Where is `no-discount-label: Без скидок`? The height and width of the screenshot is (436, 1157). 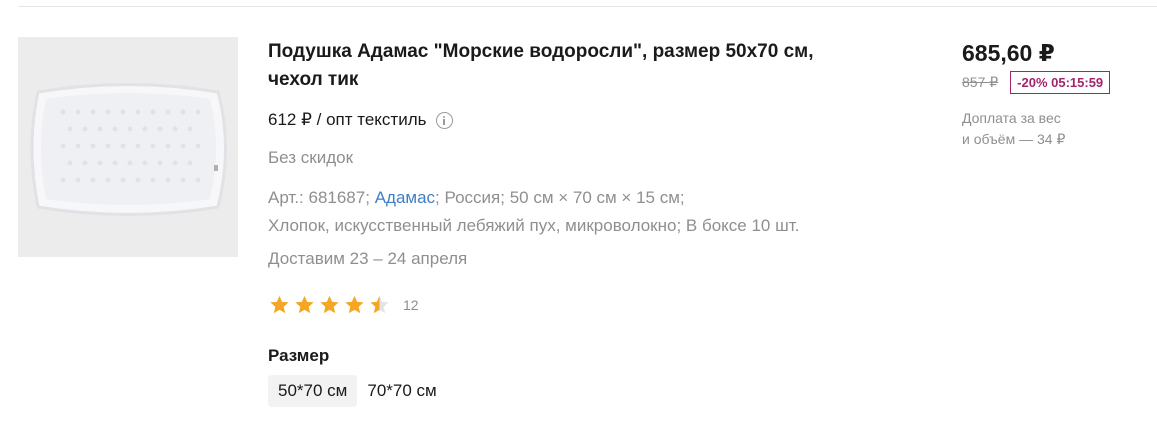
no-discount-label: Без скидок is located at coordinates (310, 157).